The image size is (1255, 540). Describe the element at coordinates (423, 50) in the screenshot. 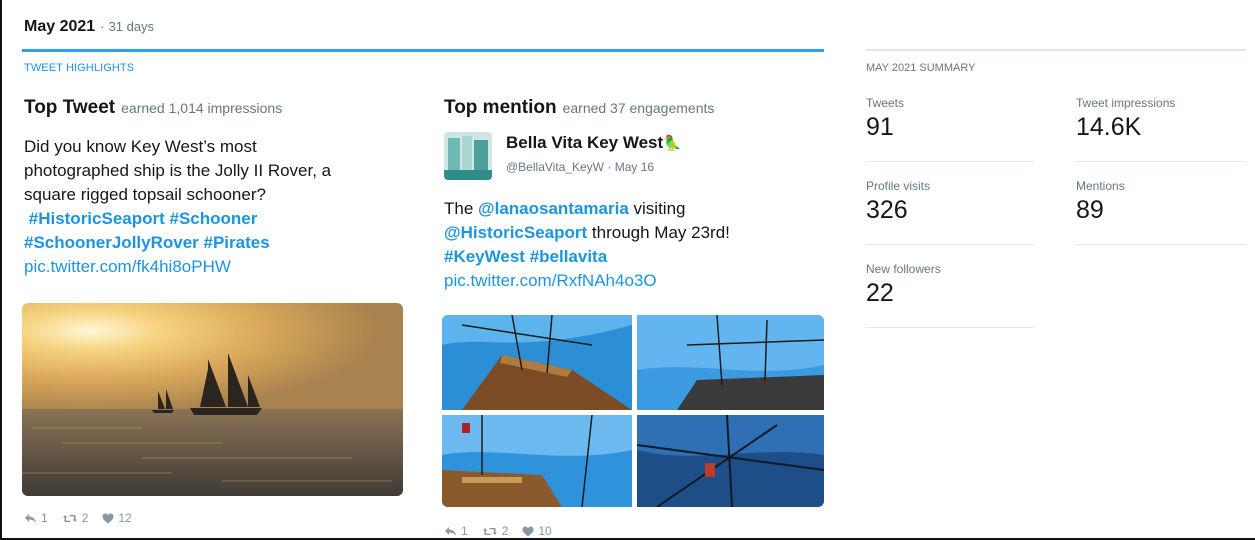

I see `highlights-underline` at that location.